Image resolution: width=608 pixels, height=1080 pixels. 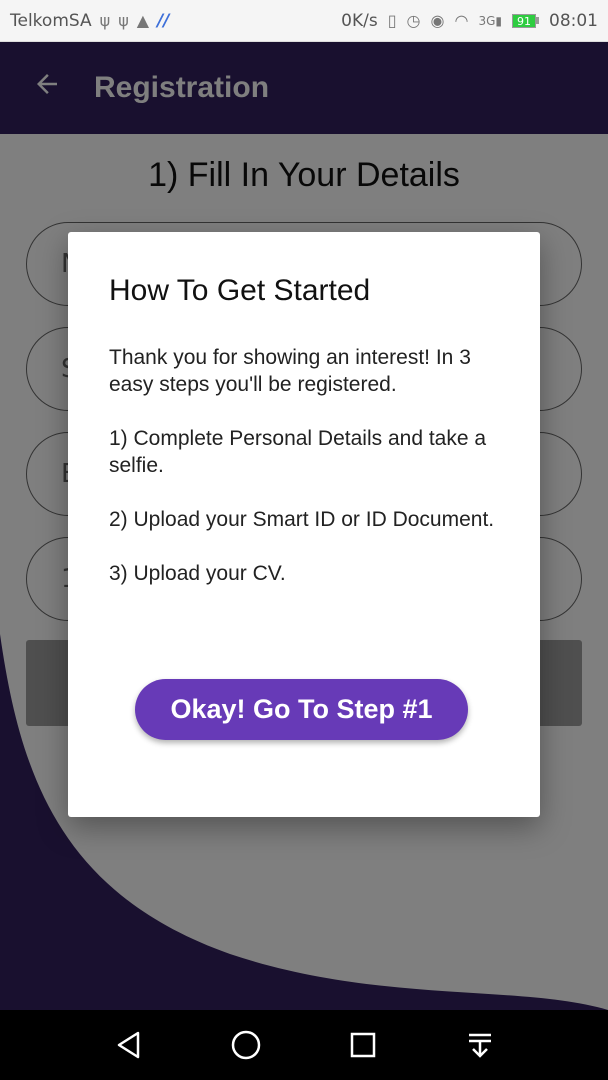 I want to click on dialog-step-2: 2) Upload your Smart ID or ID Document., so click(x=302, y=519).